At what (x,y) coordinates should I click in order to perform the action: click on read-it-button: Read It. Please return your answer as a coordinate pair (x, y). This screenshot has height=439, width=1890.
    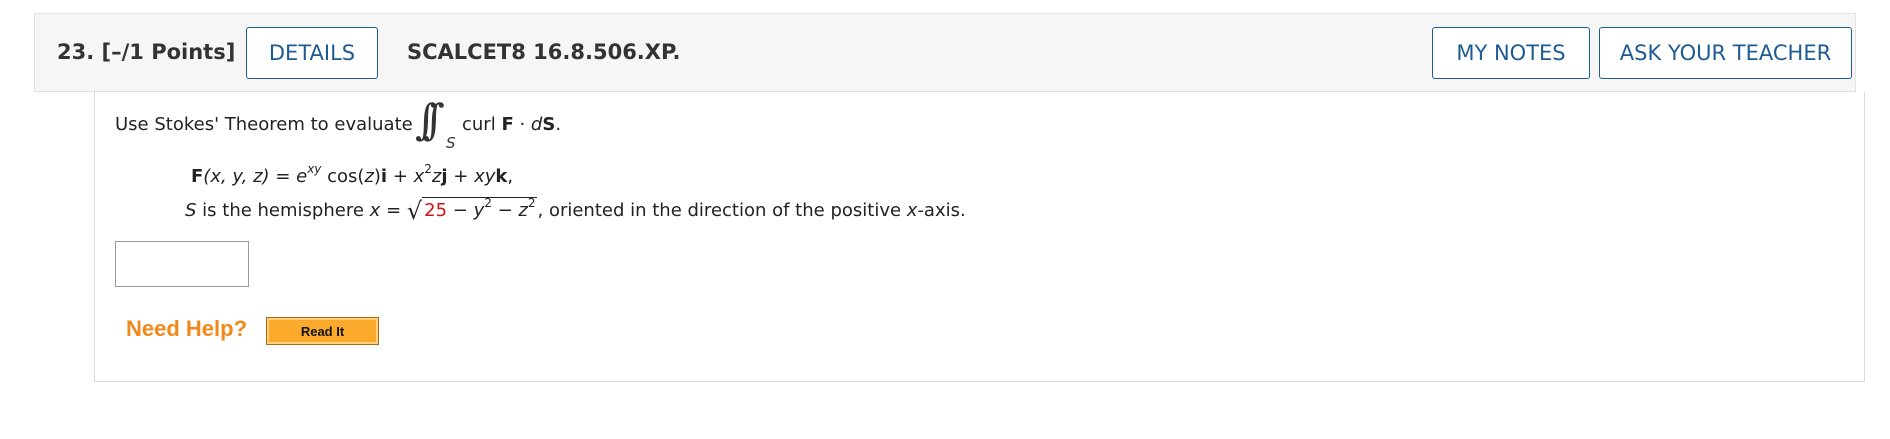
    Looking at the image, I should click on (322, 331).